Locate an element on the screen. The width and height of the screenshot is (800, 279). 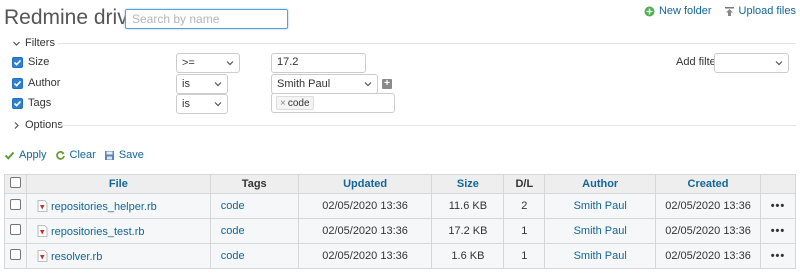
size-checkbox is located at coordinates (17, 62).